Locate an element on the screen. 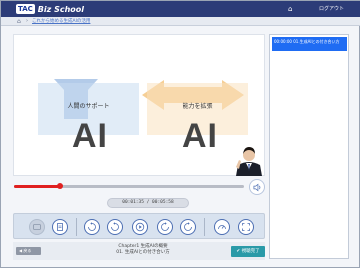 This screenshot has width=360, height=268. subtitles-button is located at coordinates (37, 227).